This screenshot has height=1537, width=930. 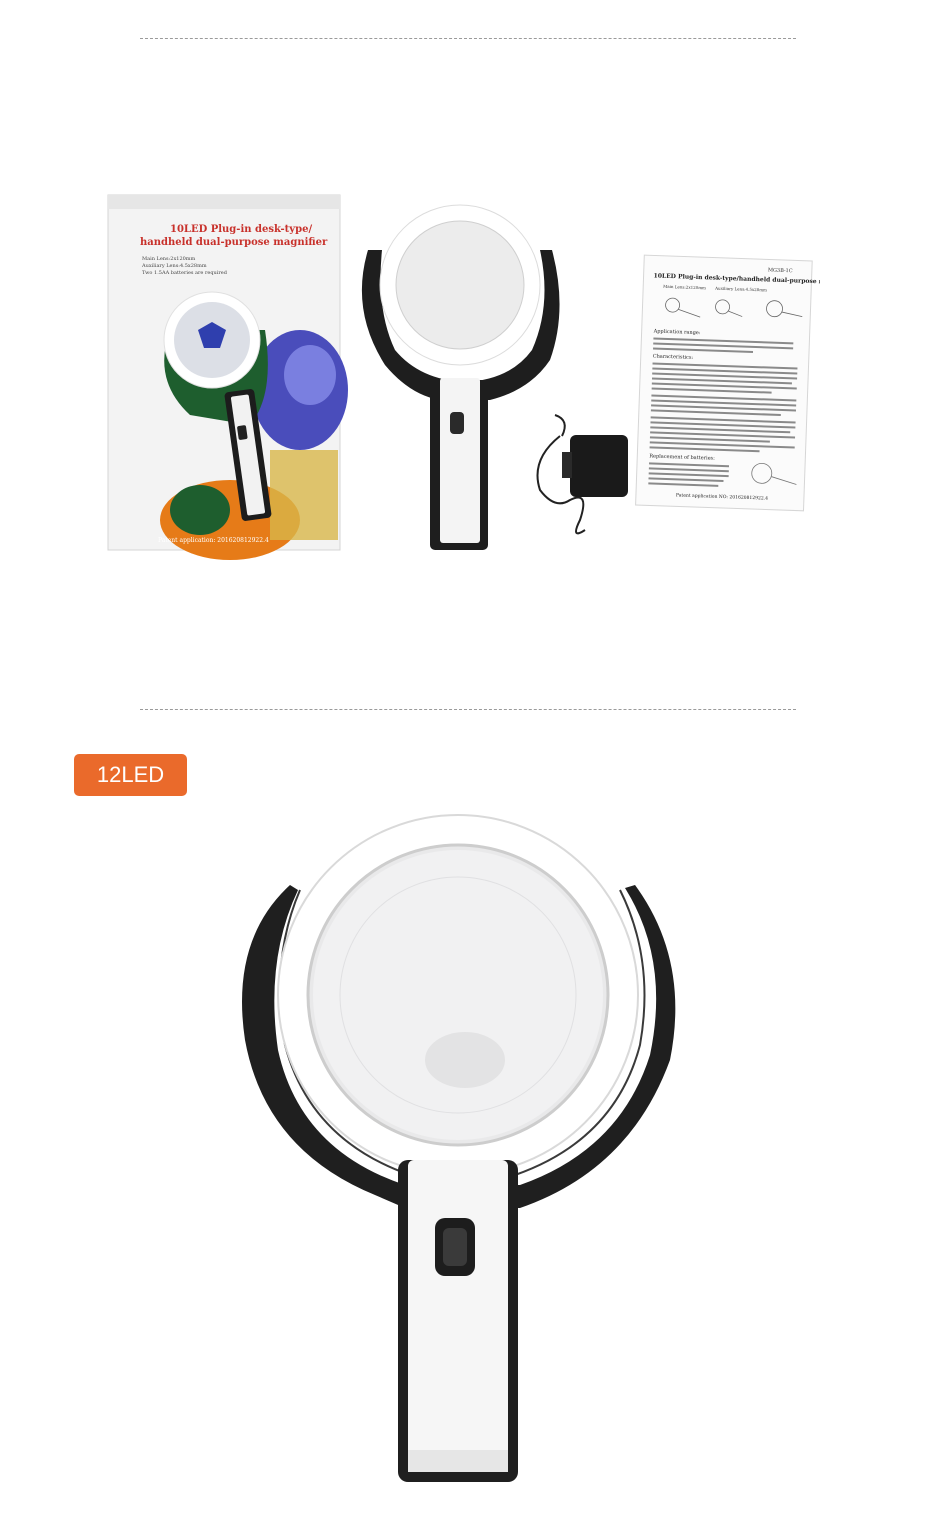 I want to click on top-divider, so click(x=468, y=38).